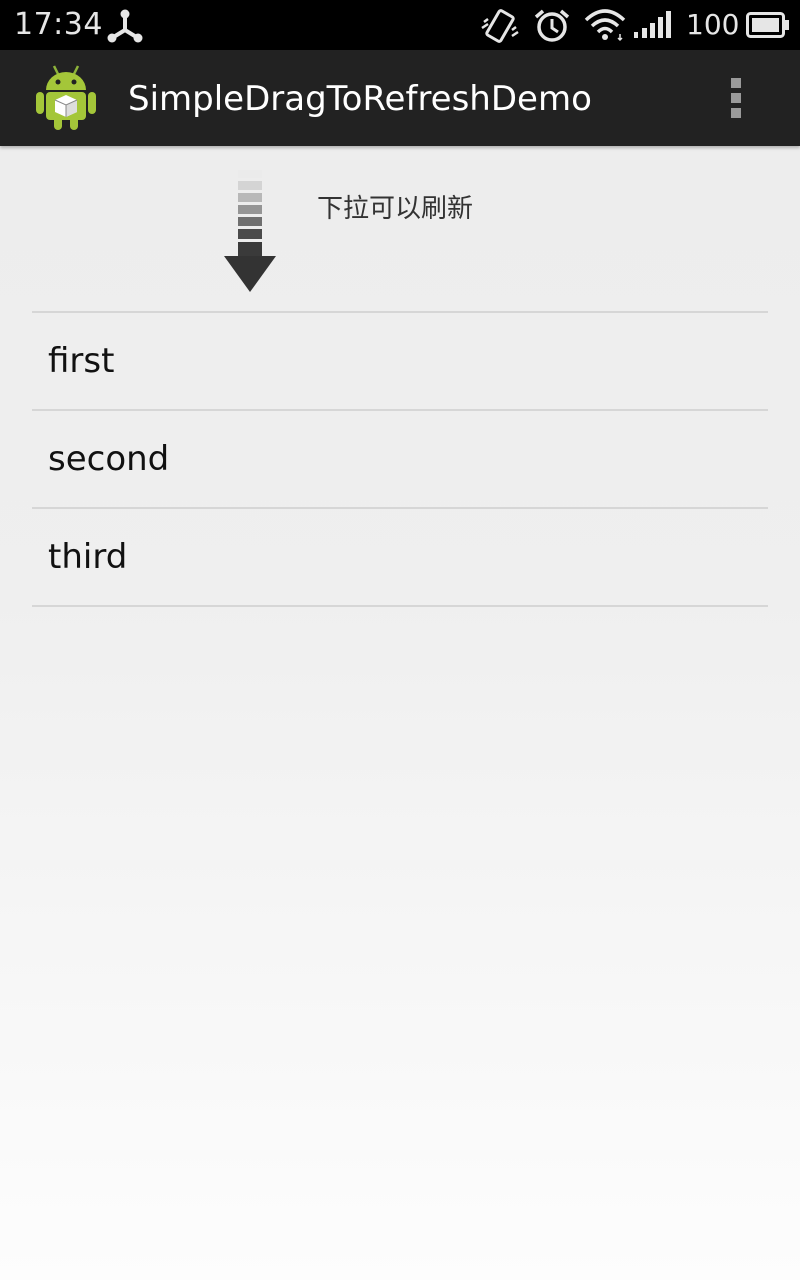 The image size is (800, 1280). I want to click on list-item: second, so click(400, 460).